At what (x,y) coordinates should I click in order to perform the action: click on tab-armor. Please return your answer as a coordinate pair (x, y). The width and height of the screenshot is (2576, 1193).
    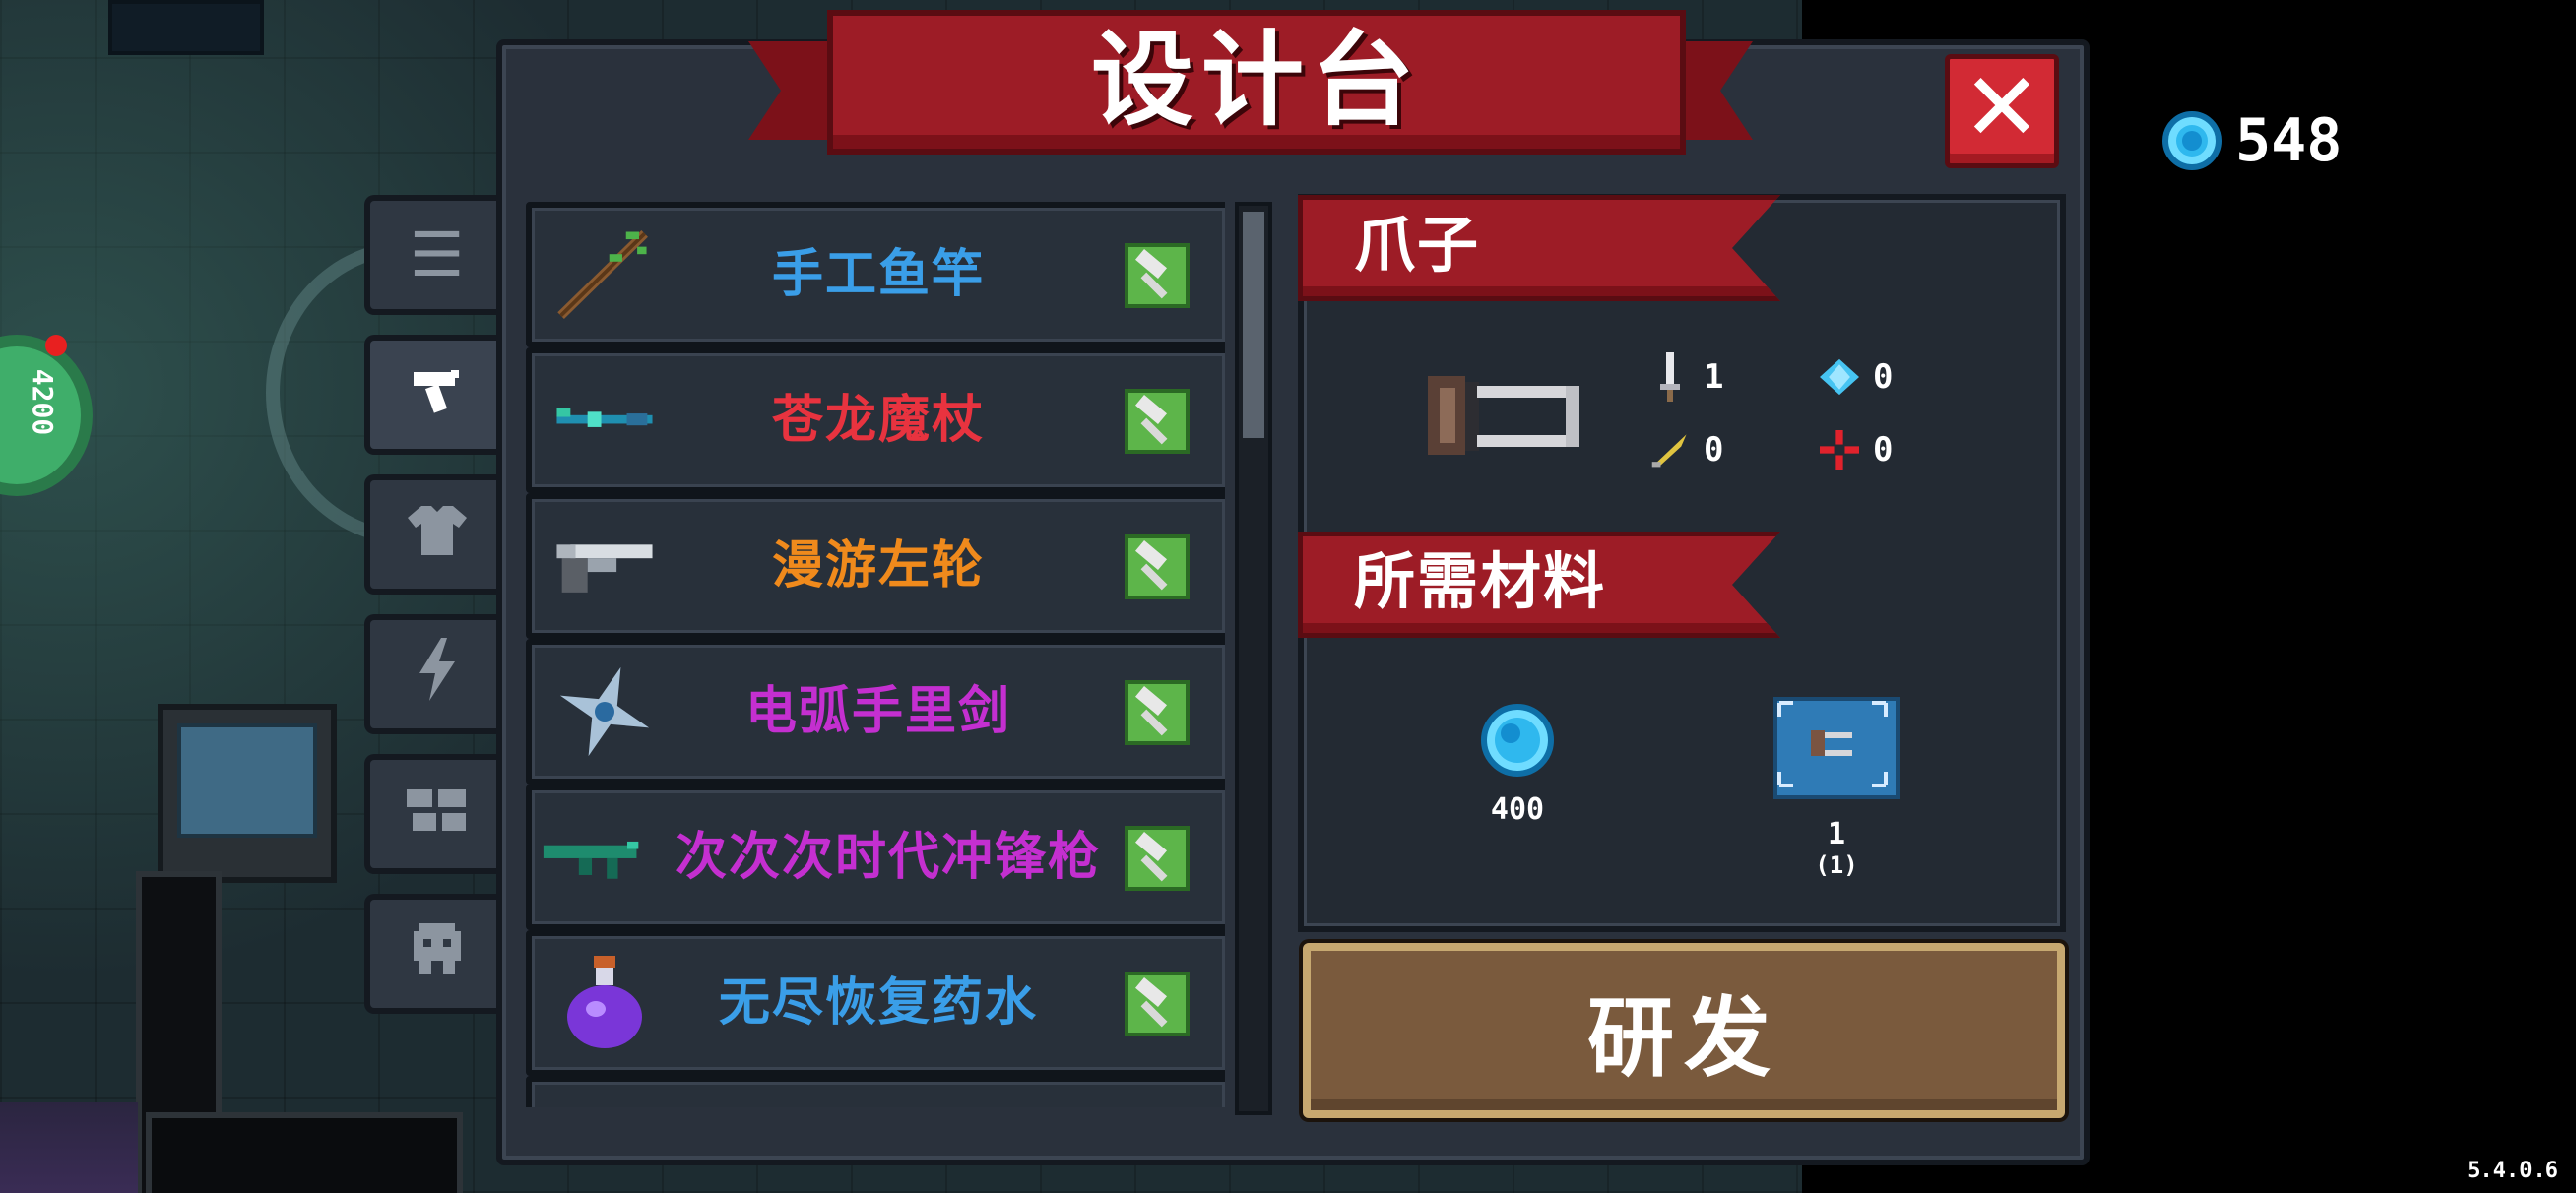
    Looking at the image, I should click on (433, 534).